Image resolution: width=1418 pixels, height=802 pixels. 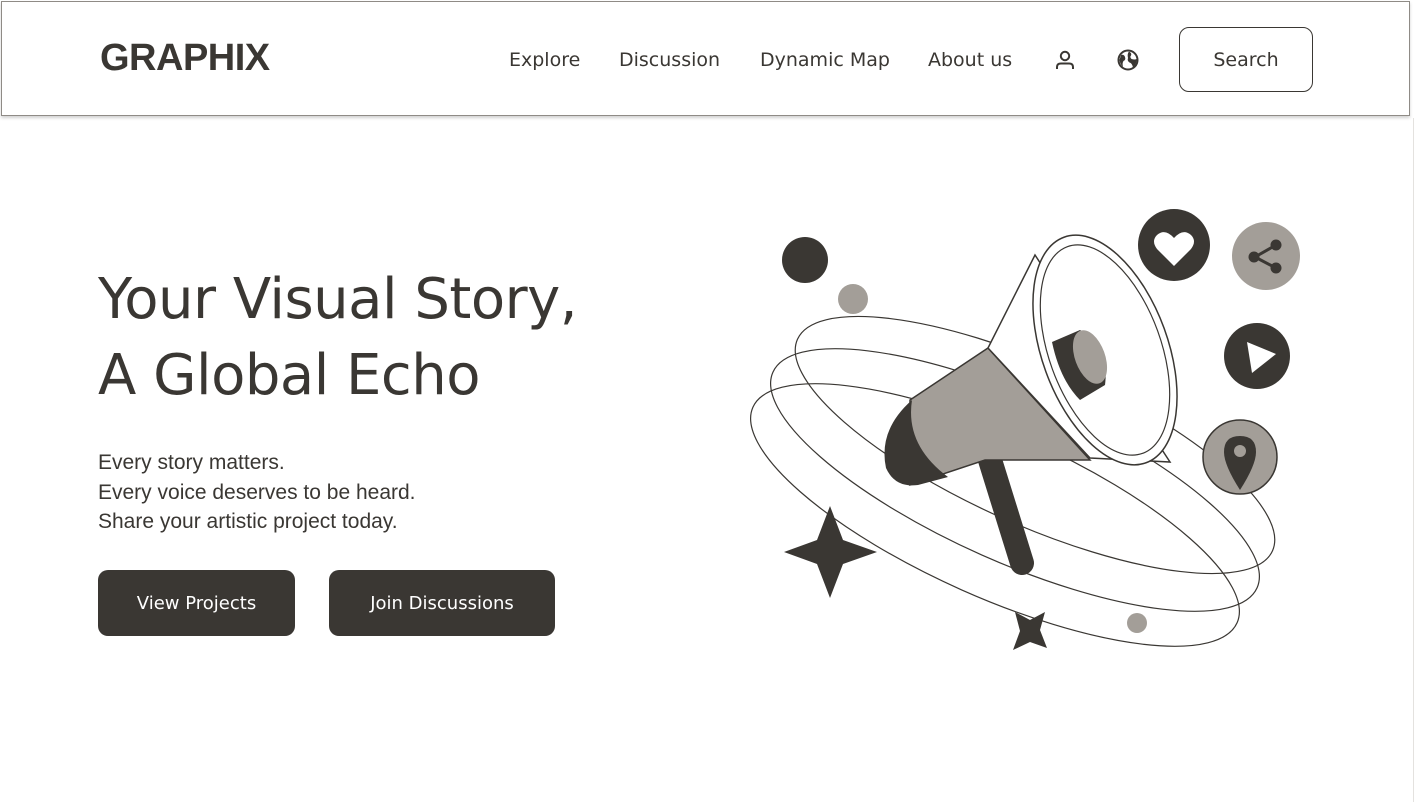 What do you see at coordinates (830, 552) in the screenshot?
I see `sparkle-star-icon` at bounding box center [830, 552].